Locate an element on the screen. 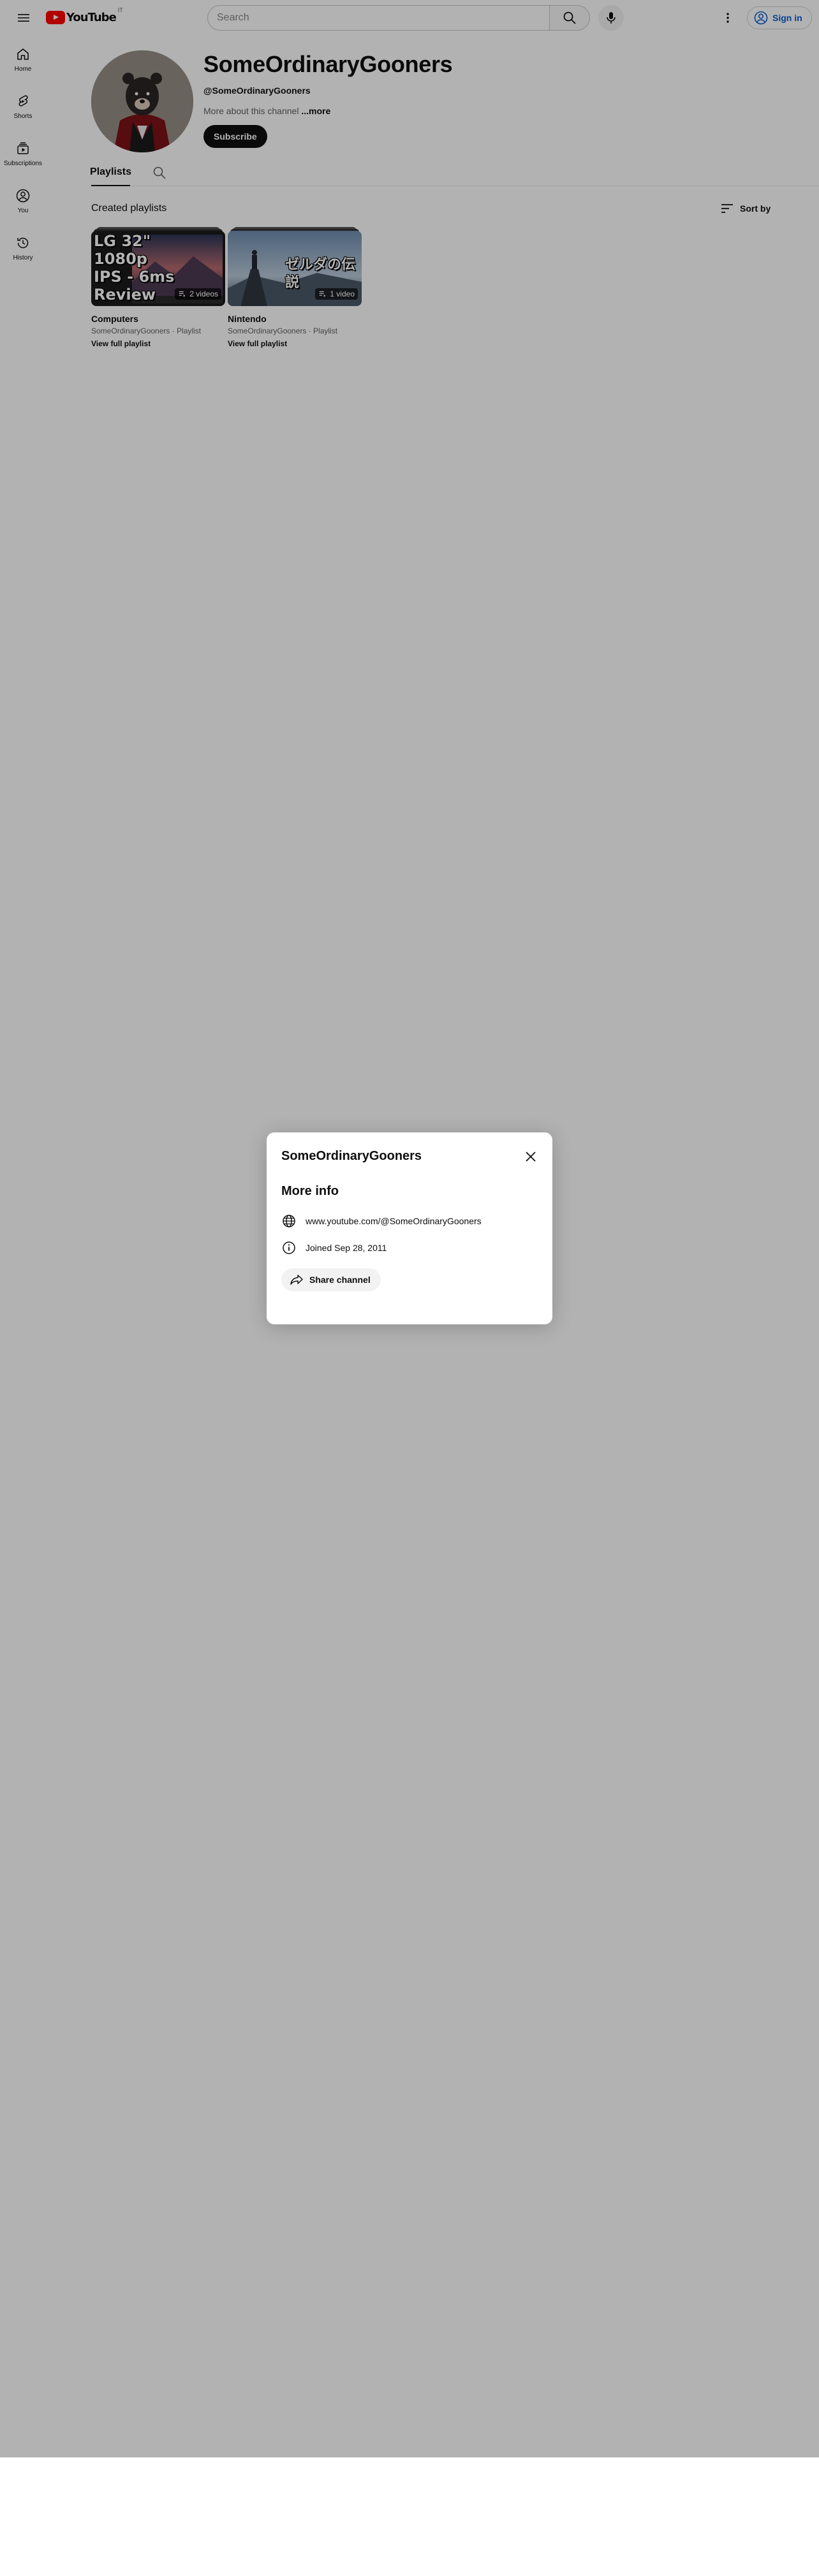 The height and width of the screenshot is (2576, 819). info-icon is located at coordinates (289, 1247).